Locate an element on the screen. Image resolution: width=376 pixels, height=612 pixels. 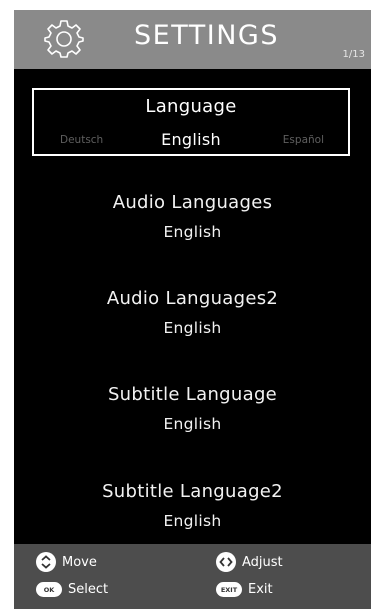
up-down-arrows-icon is located at coordinates (46, 562).